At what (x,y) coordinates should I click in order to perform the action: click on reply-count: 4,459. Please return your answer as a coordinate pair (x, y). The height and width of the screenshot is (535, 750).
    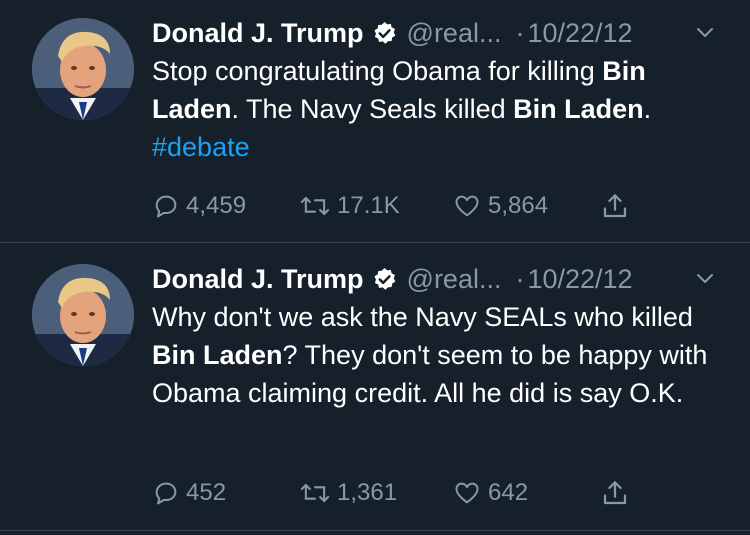
    Looking at the image, I should click on (216, 205).